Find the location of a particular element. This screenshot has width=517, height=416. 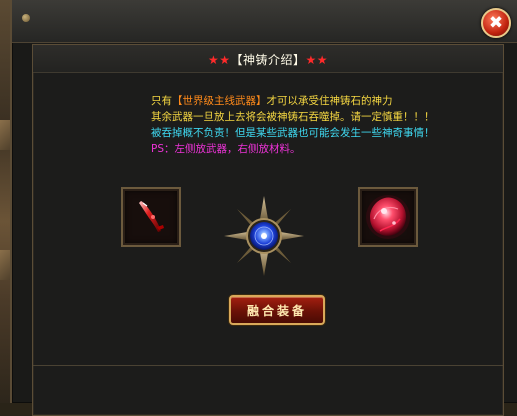

weapon-slot is located at coordinates (151, 217).